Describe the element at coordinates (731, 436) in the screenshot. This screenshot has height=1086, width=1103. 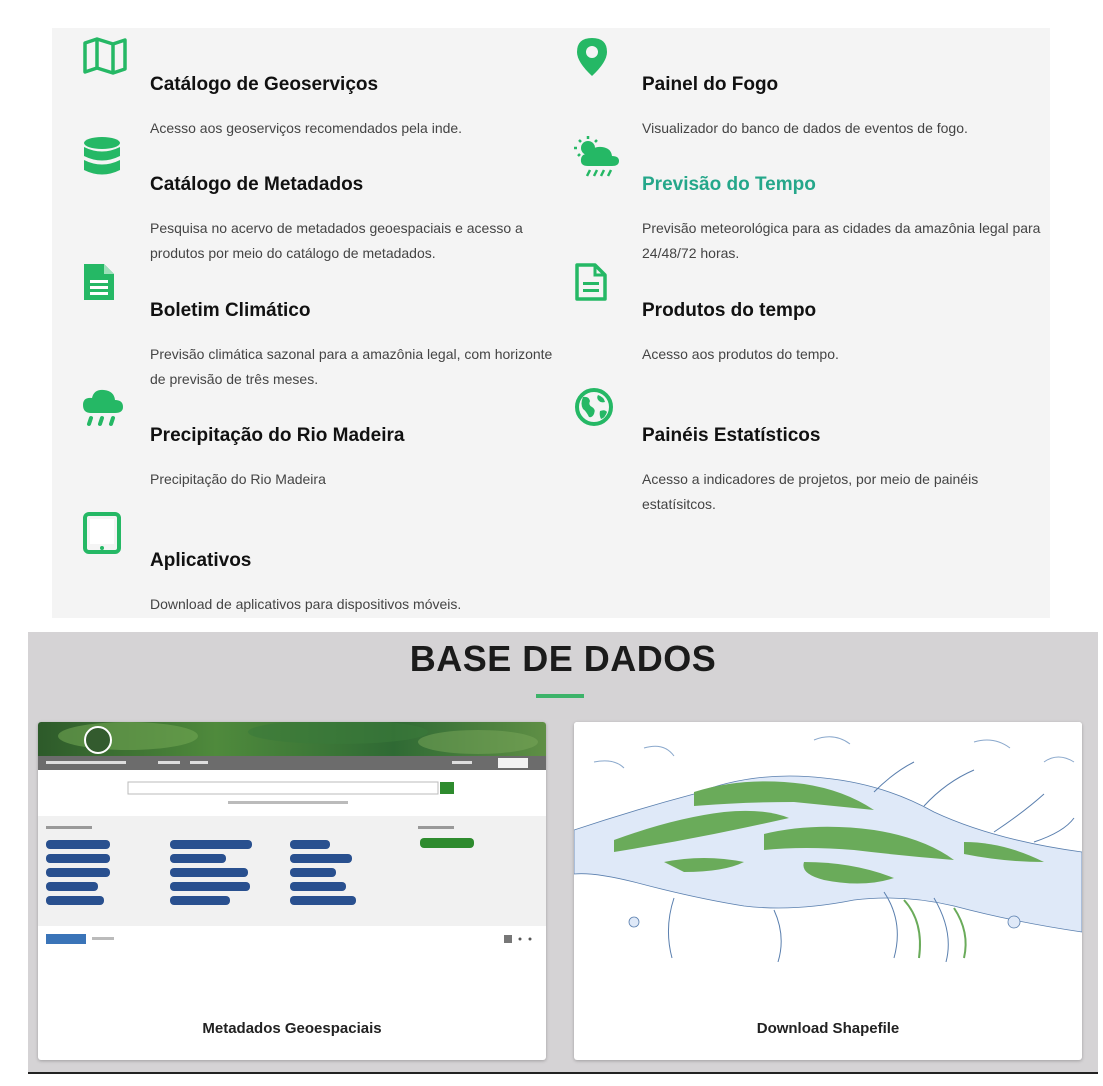
I see `service-title: Painéis Estatísticos` at that location.